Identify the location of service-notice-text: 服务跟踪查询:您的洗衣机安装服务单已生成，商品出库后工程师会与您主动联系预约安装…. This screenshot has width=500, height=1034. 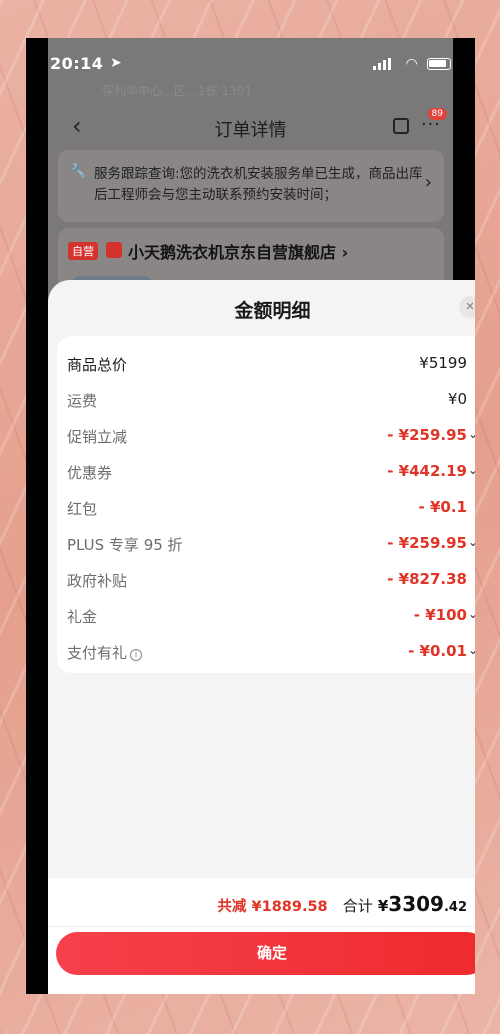
(258, 184).